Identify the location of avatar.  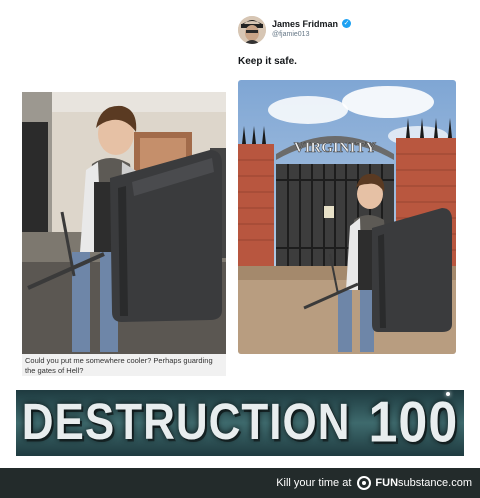
(252, 30).